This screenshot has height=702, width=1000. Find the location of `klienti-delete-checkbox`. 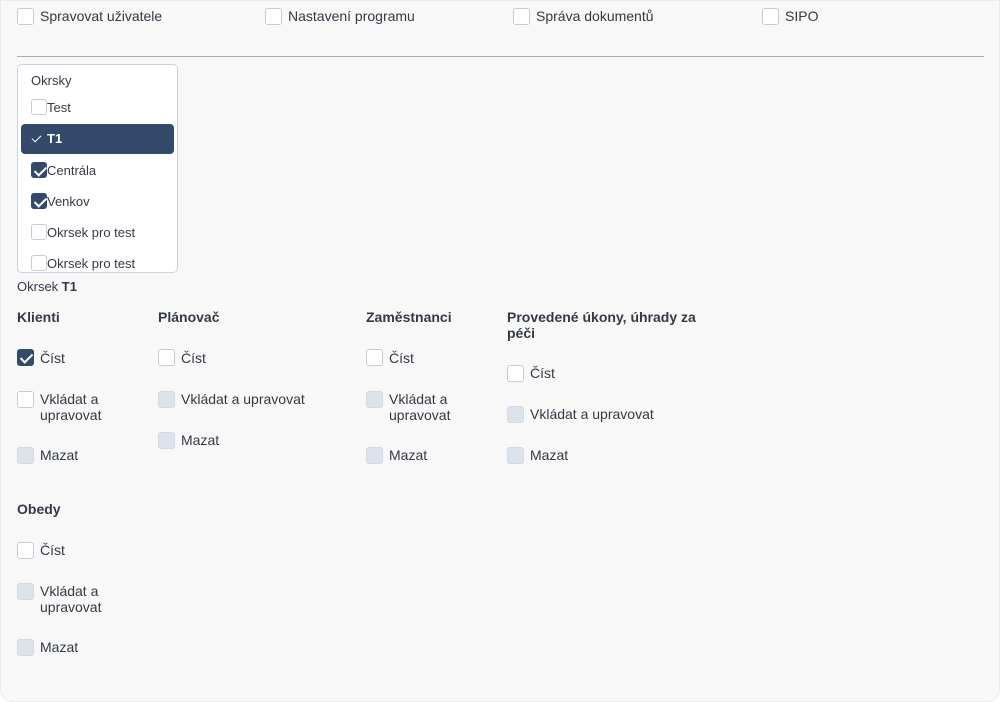

klienti-delete-checkbox is located at coordinates (25, 455).